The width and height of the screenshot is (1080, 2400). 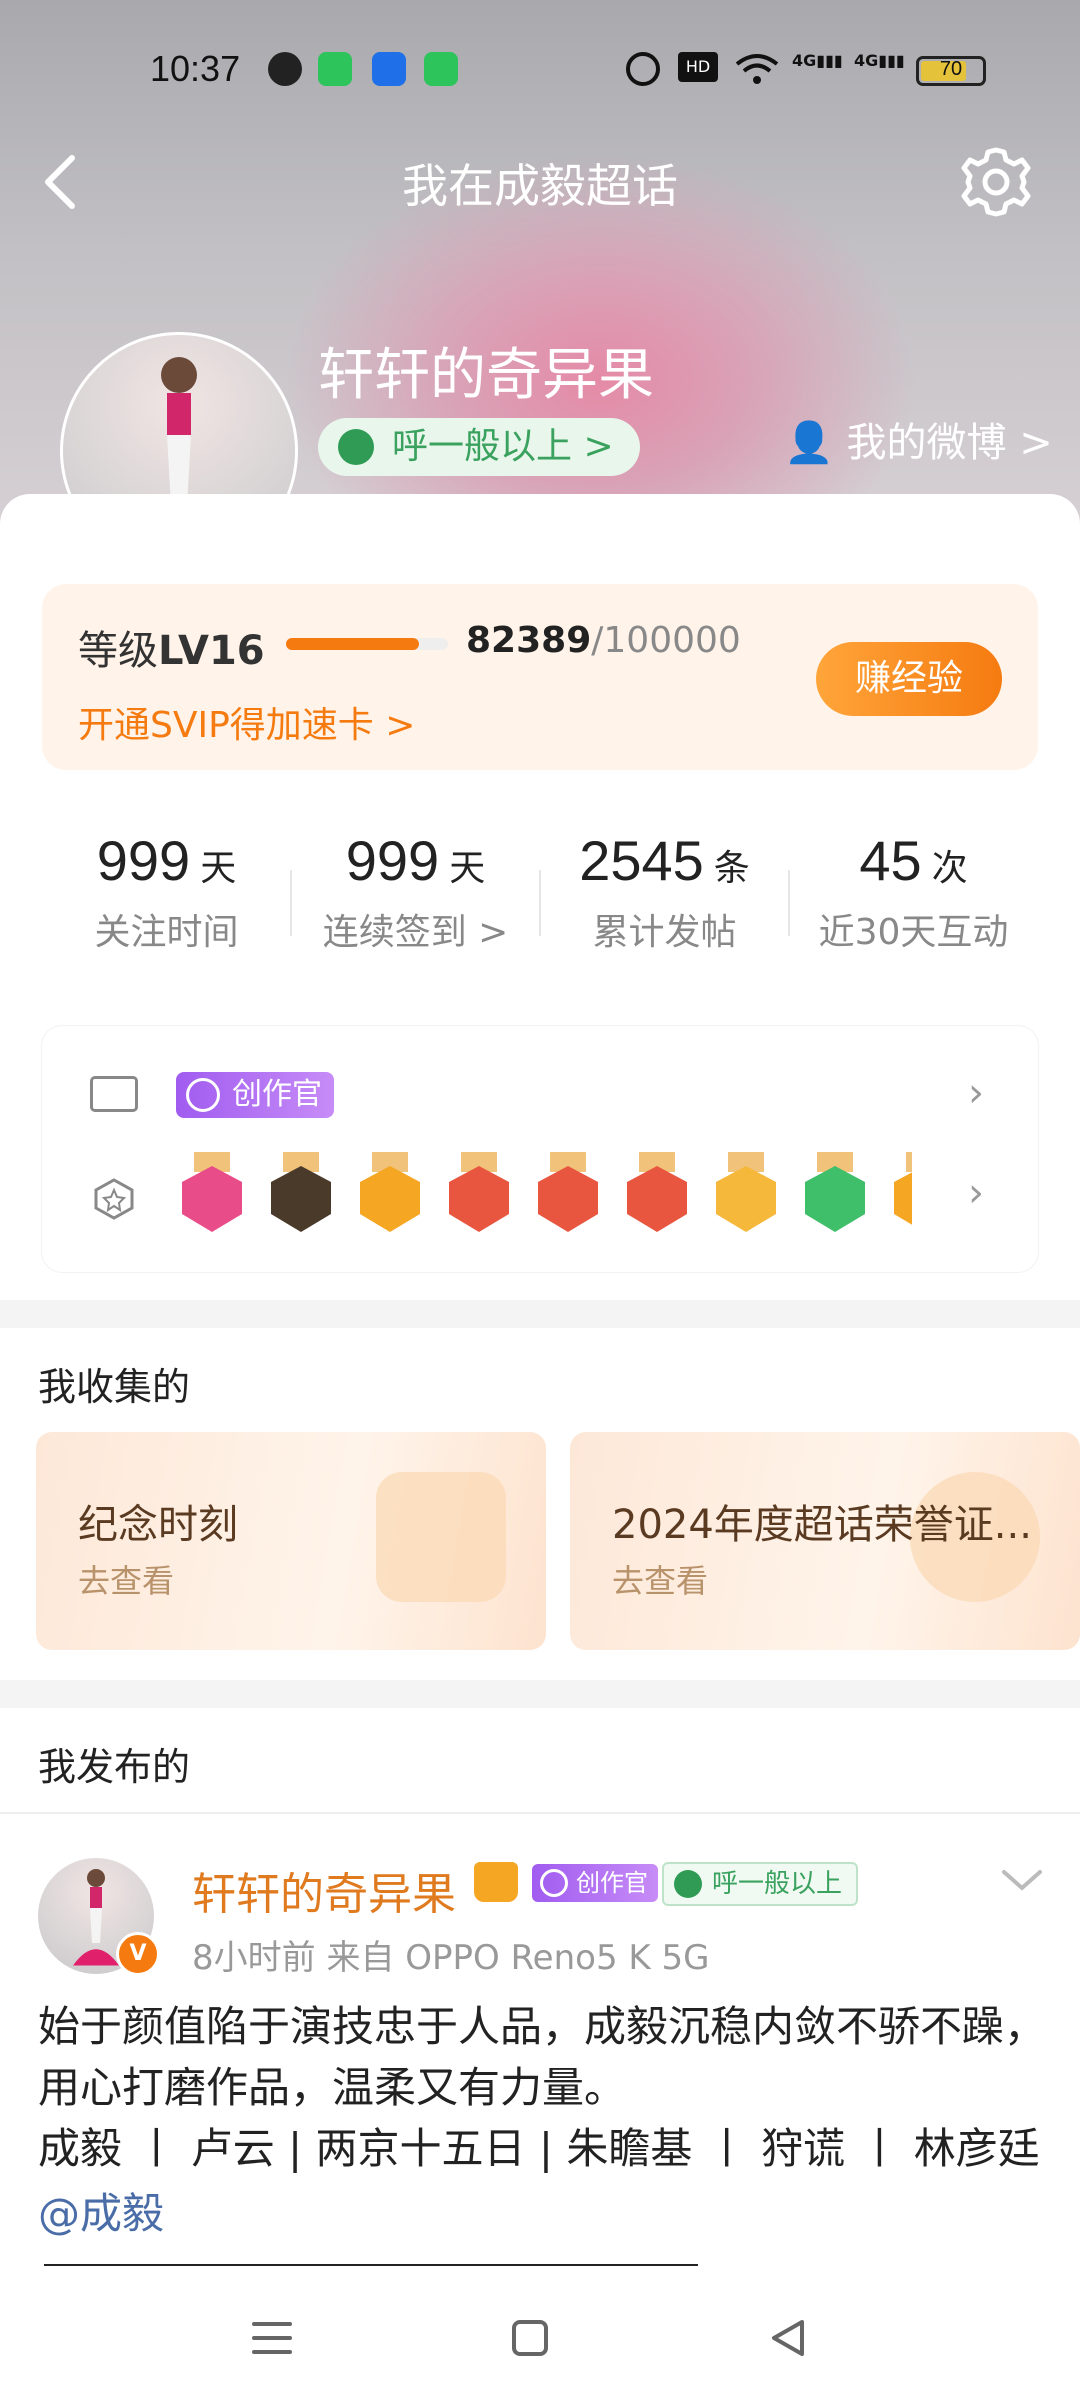 I want to click on wechat-icon, so click(x=285, y=69).